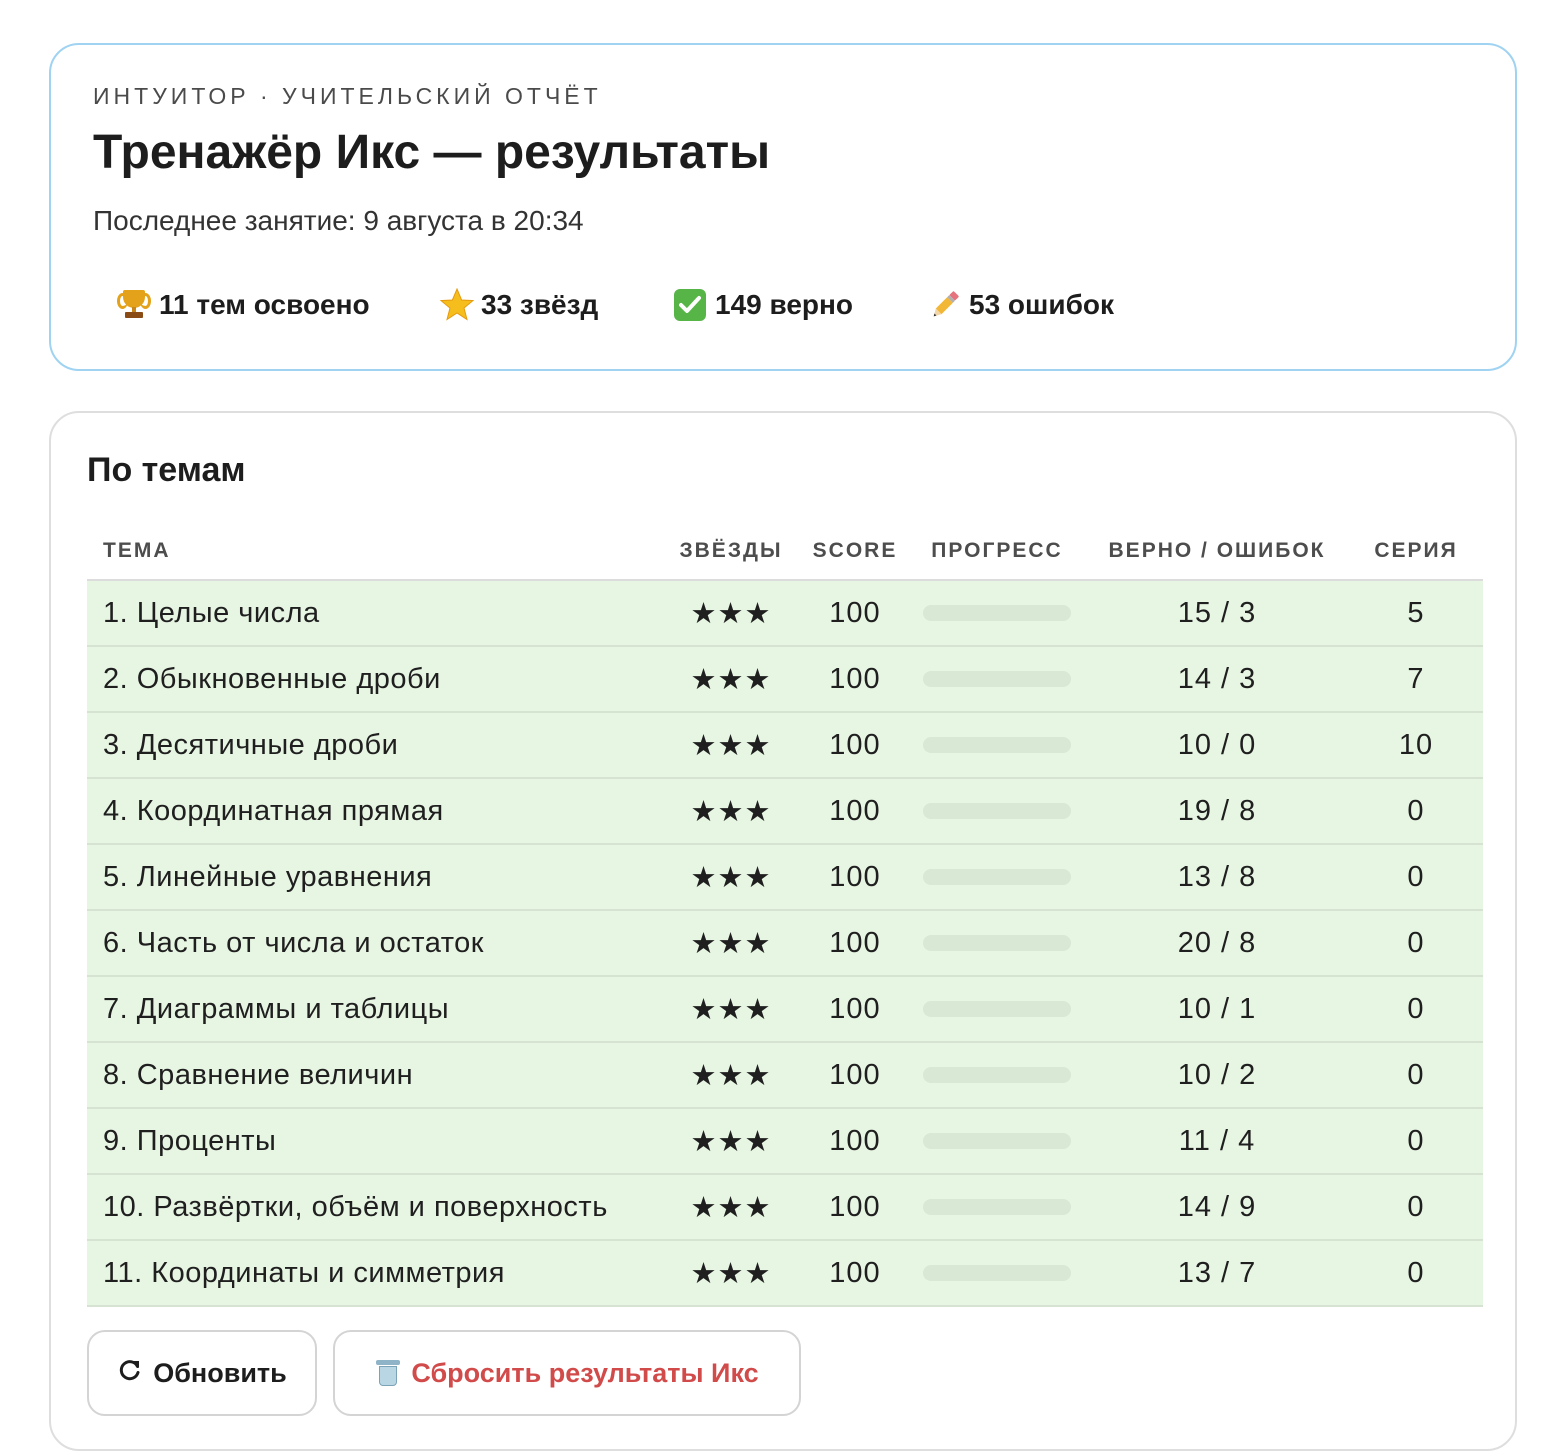 The image size is (1568, 1451). I want to click on stat-stars: 33 звёзд, so click(518, 305).